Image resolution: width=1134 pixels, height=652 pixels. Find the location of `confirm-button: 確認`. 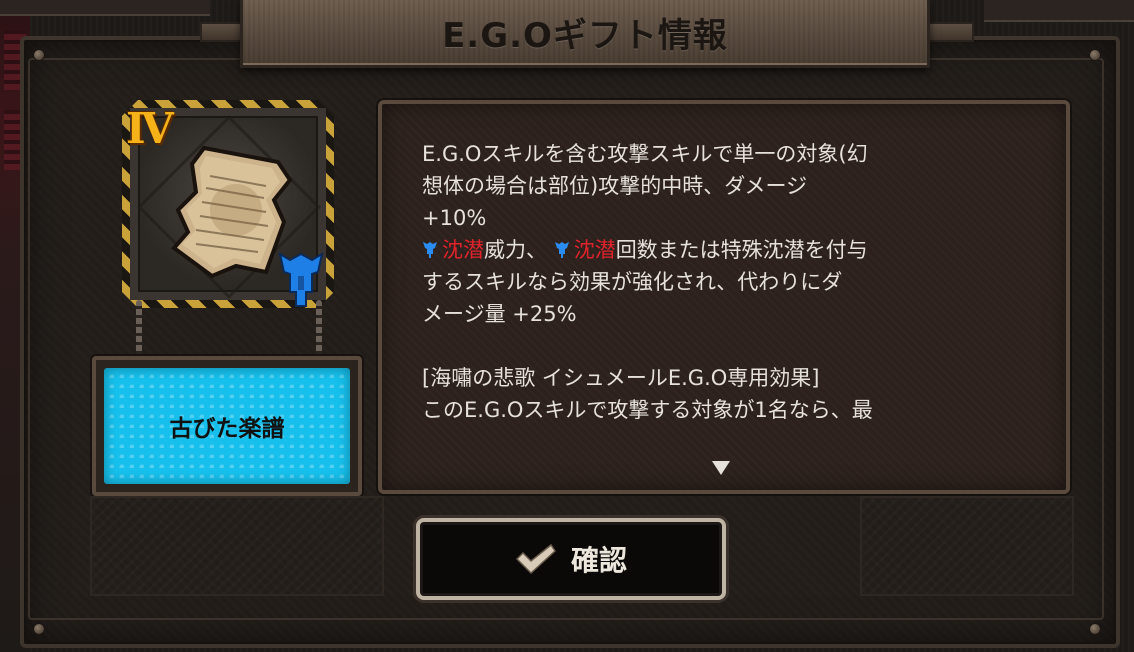

confirm-button: 確認 is located at coordinates (571, 559).